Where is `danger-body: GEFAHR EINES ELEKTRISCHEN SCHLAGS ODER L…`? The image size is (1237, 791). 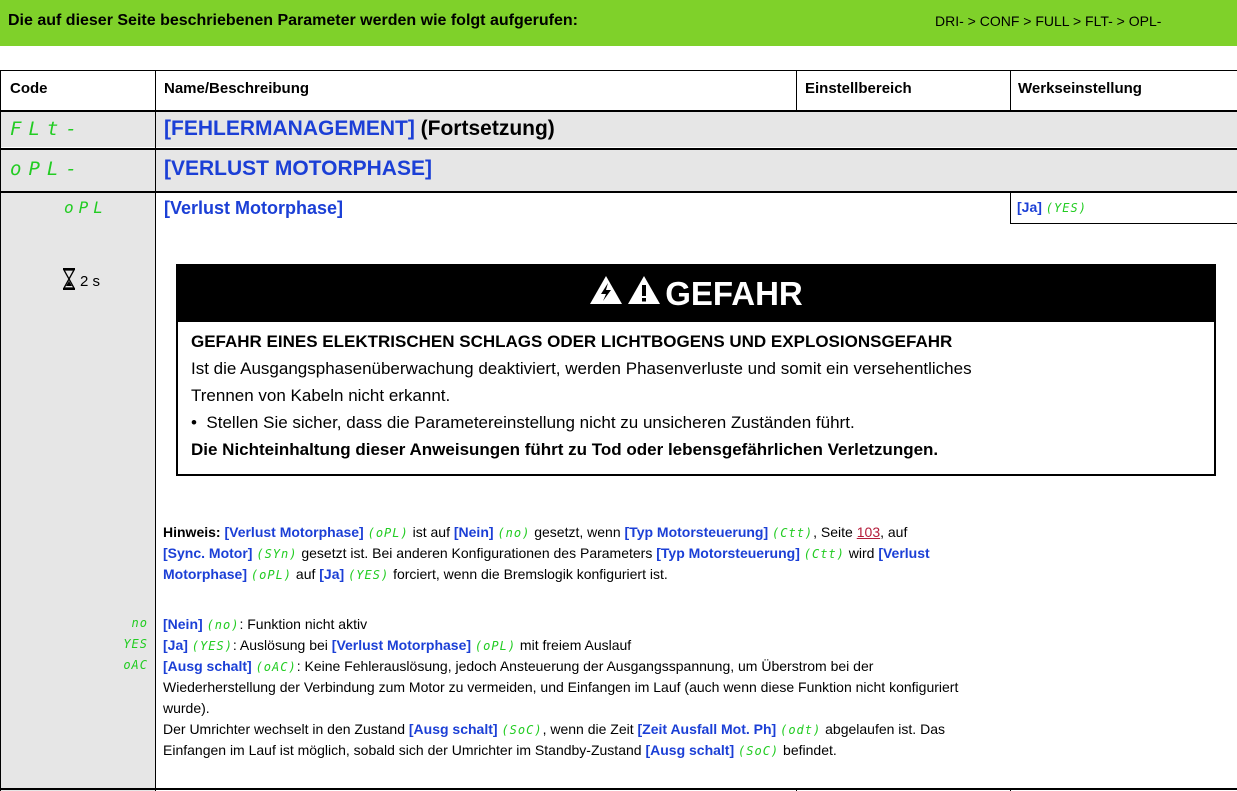 danger-body: GEFAHR EINES ELEKTRISCHEN SCHLAGS ODER L… is located at coordinates (696, 392).